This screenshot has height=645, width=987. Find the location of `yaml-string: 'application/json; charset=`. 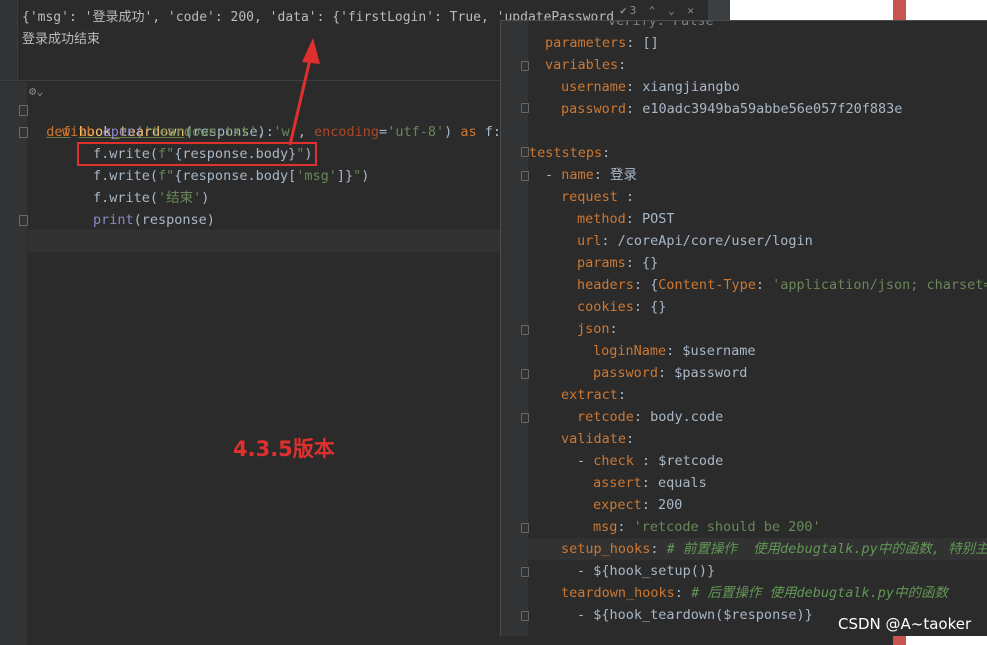

yaml-string: 'application/json; charset= is located at coordinates (879, 285).